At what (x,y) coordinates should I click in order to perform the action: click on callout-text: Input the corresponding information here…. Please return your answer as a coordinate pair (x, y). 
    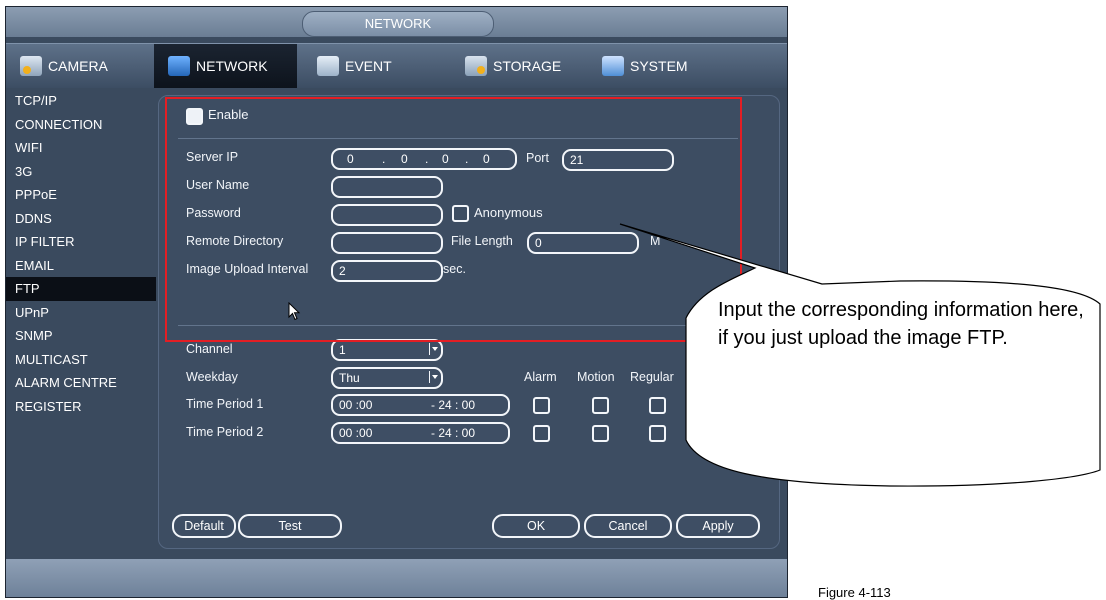
    Looking at the image, I should click on (901, 324).